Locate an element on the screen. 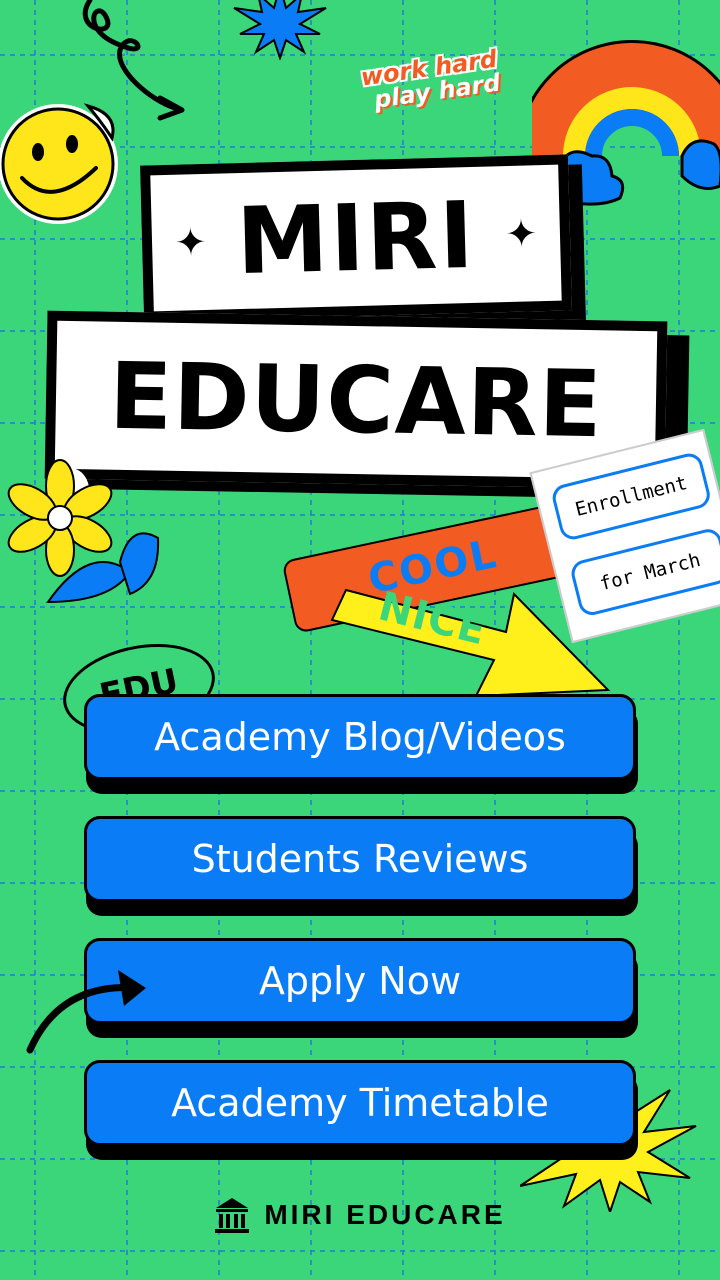 The image size is (720, 1280). page-title-line1: MIRI is located at coordinates (356, 238).